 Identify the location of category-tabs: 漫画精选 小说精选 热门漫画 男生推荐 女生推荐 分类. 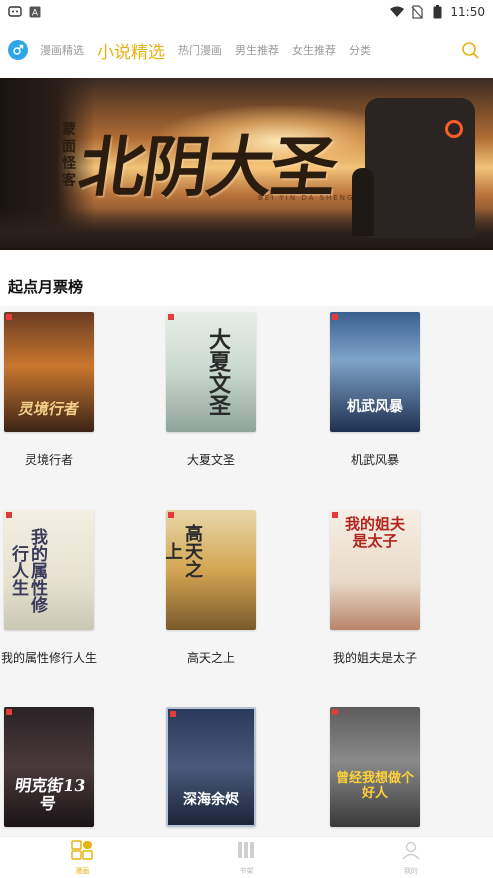
(249, 50).